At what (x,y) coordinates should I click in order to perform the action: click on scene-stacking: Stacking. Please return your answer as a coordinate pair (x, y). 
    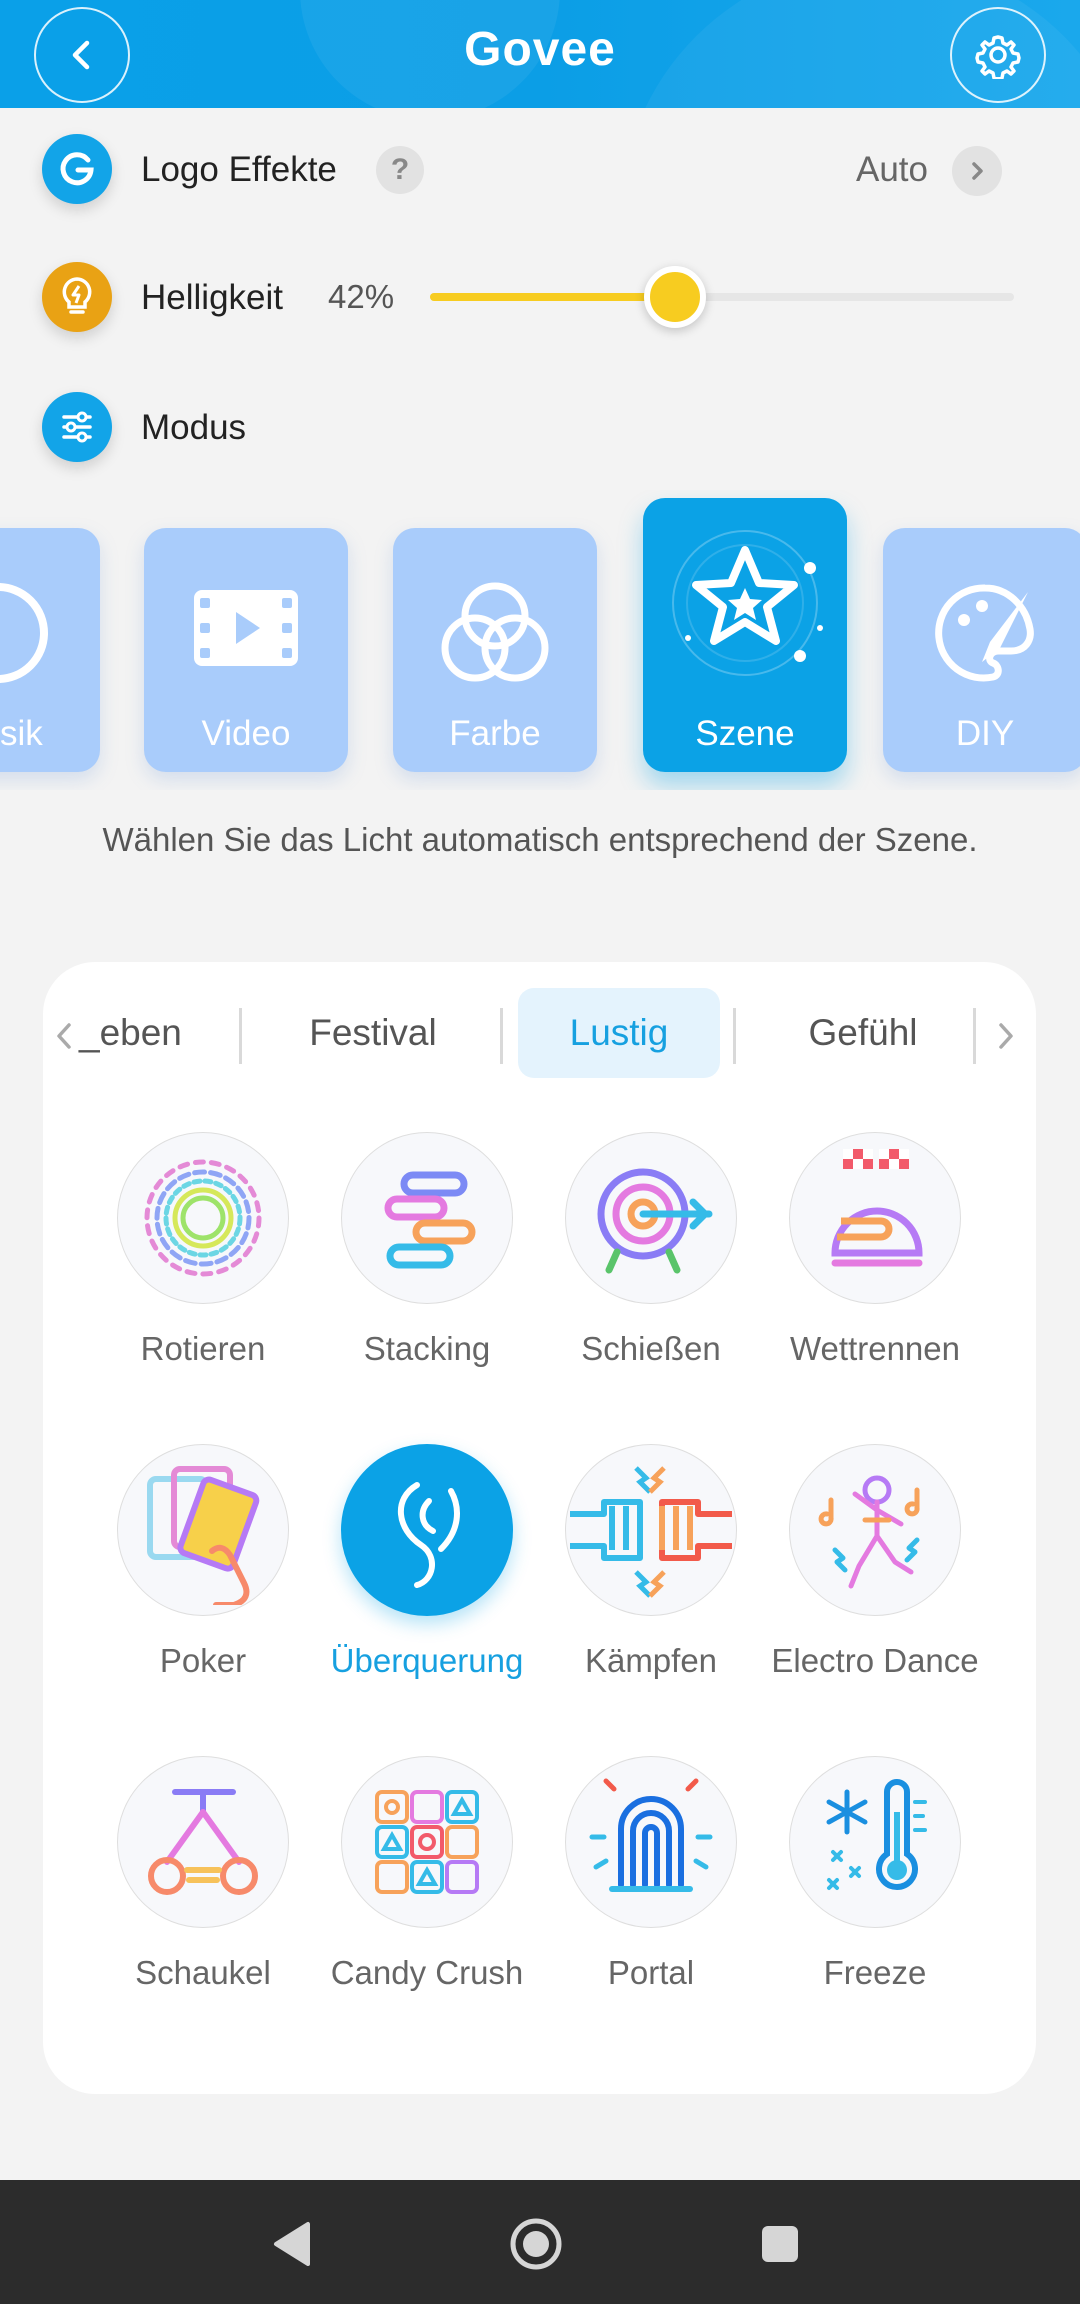
    Looking at the image, I should click on (427, 1250).